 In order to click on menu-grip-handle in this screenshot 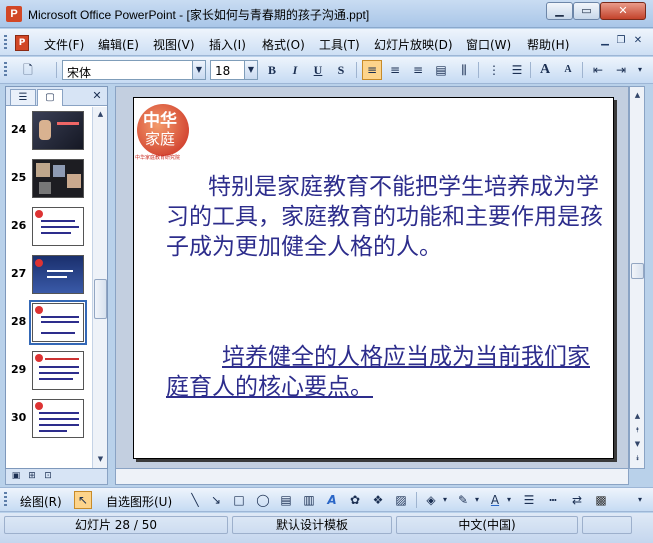, I will do `click(5, 43)`.